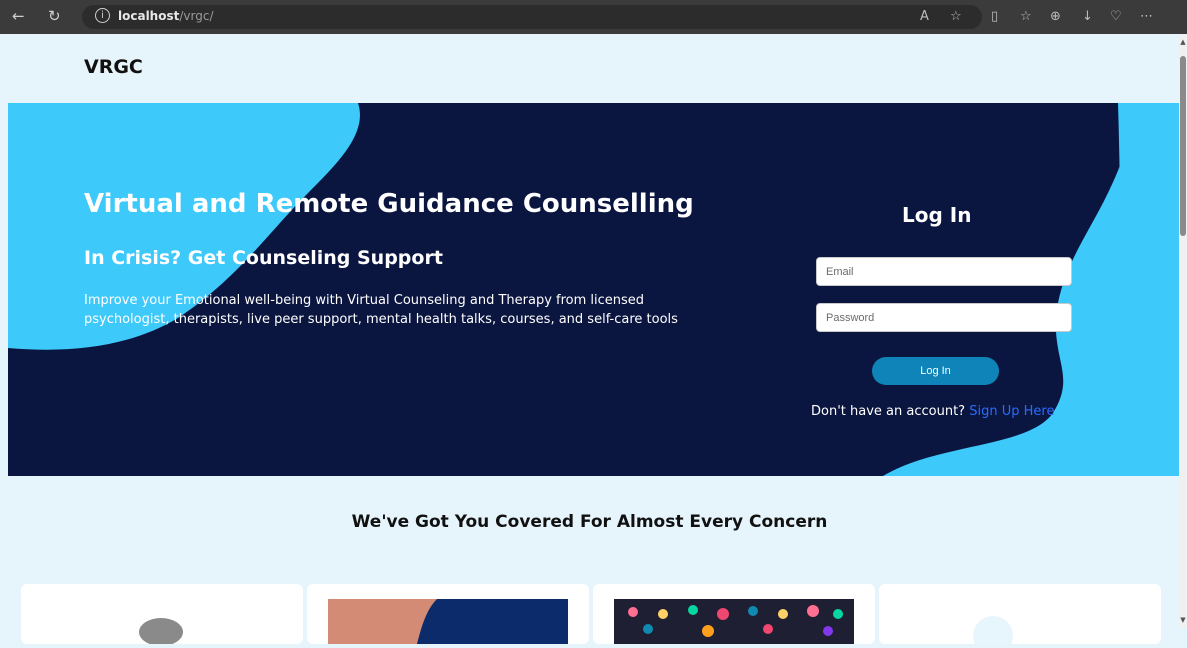  What do you see at coordinates (532, 17) in the screenshot?
I see `address-bar` at bounding box center [532, 17].